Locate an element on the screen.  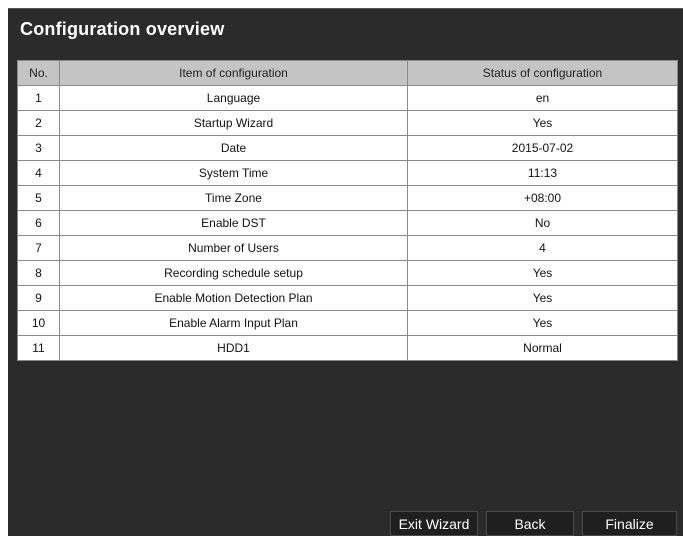
finalize-button: Finalize is located at coordinates (629, 523).